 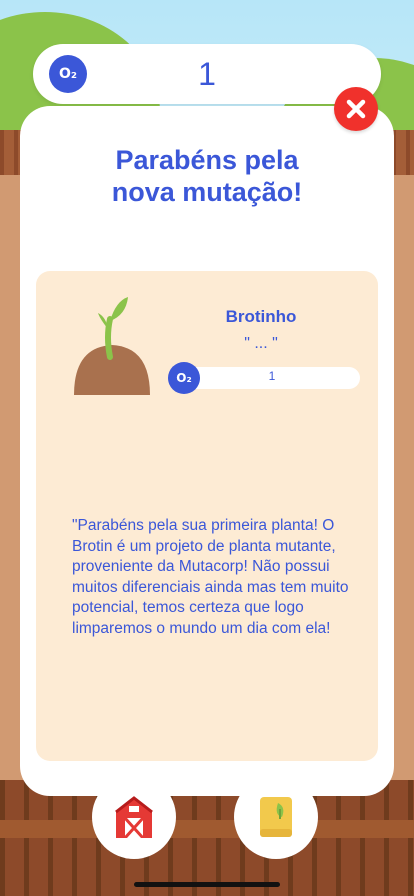 What do you see at coordinates (276, 817) in the screenshot?
I see `book-icon` at bounding box center [276, 817].